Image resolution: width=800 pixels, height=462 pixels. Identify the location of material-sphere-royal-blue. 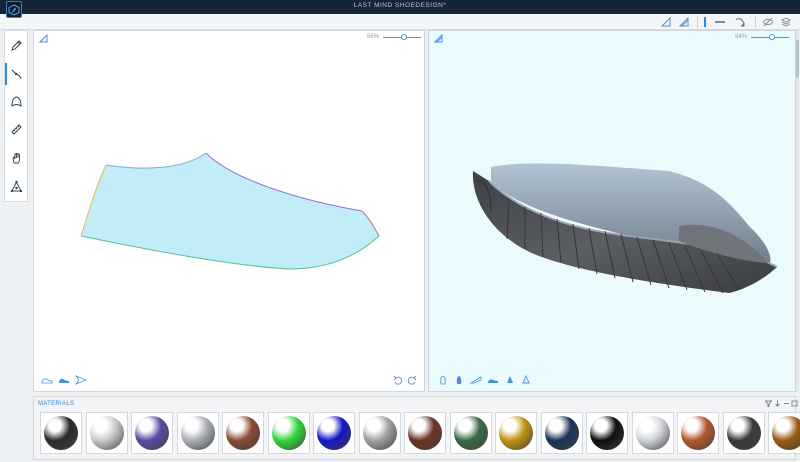
(334, 433).